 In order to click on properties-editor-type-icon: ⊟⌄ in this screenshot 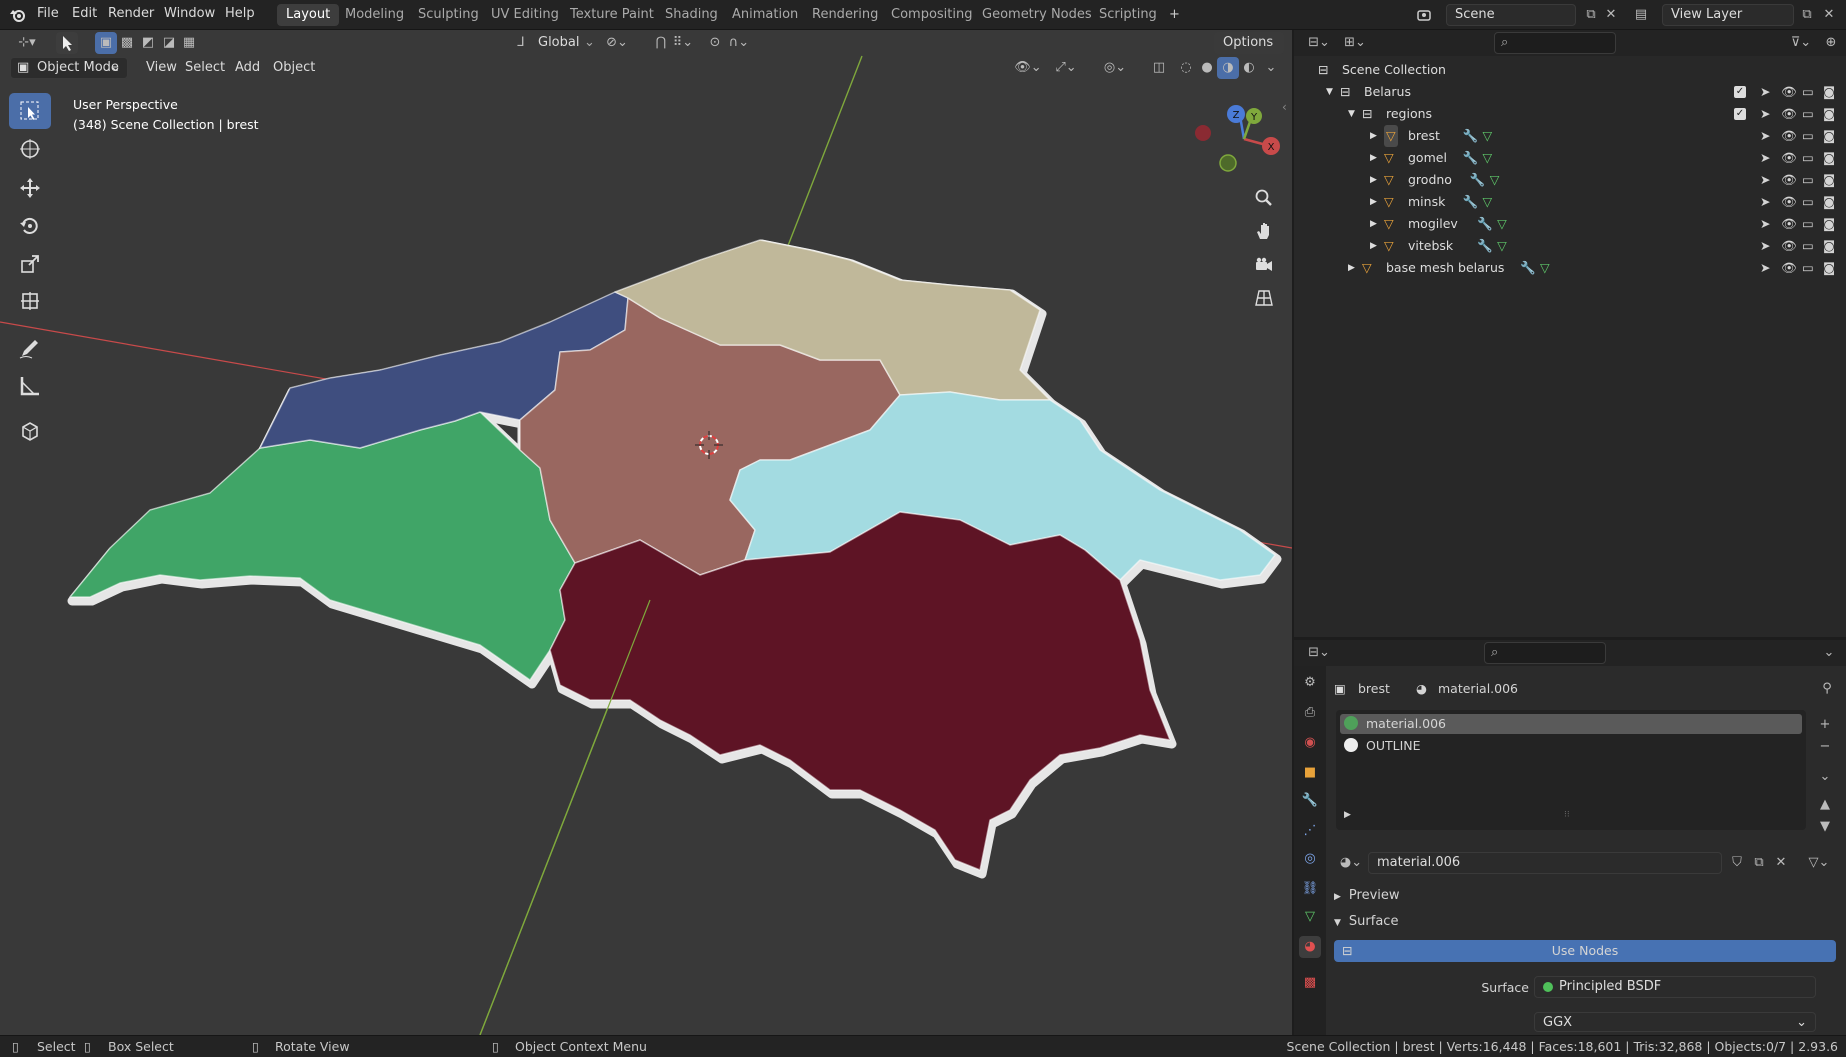, I will do `click(1319, 653)`.